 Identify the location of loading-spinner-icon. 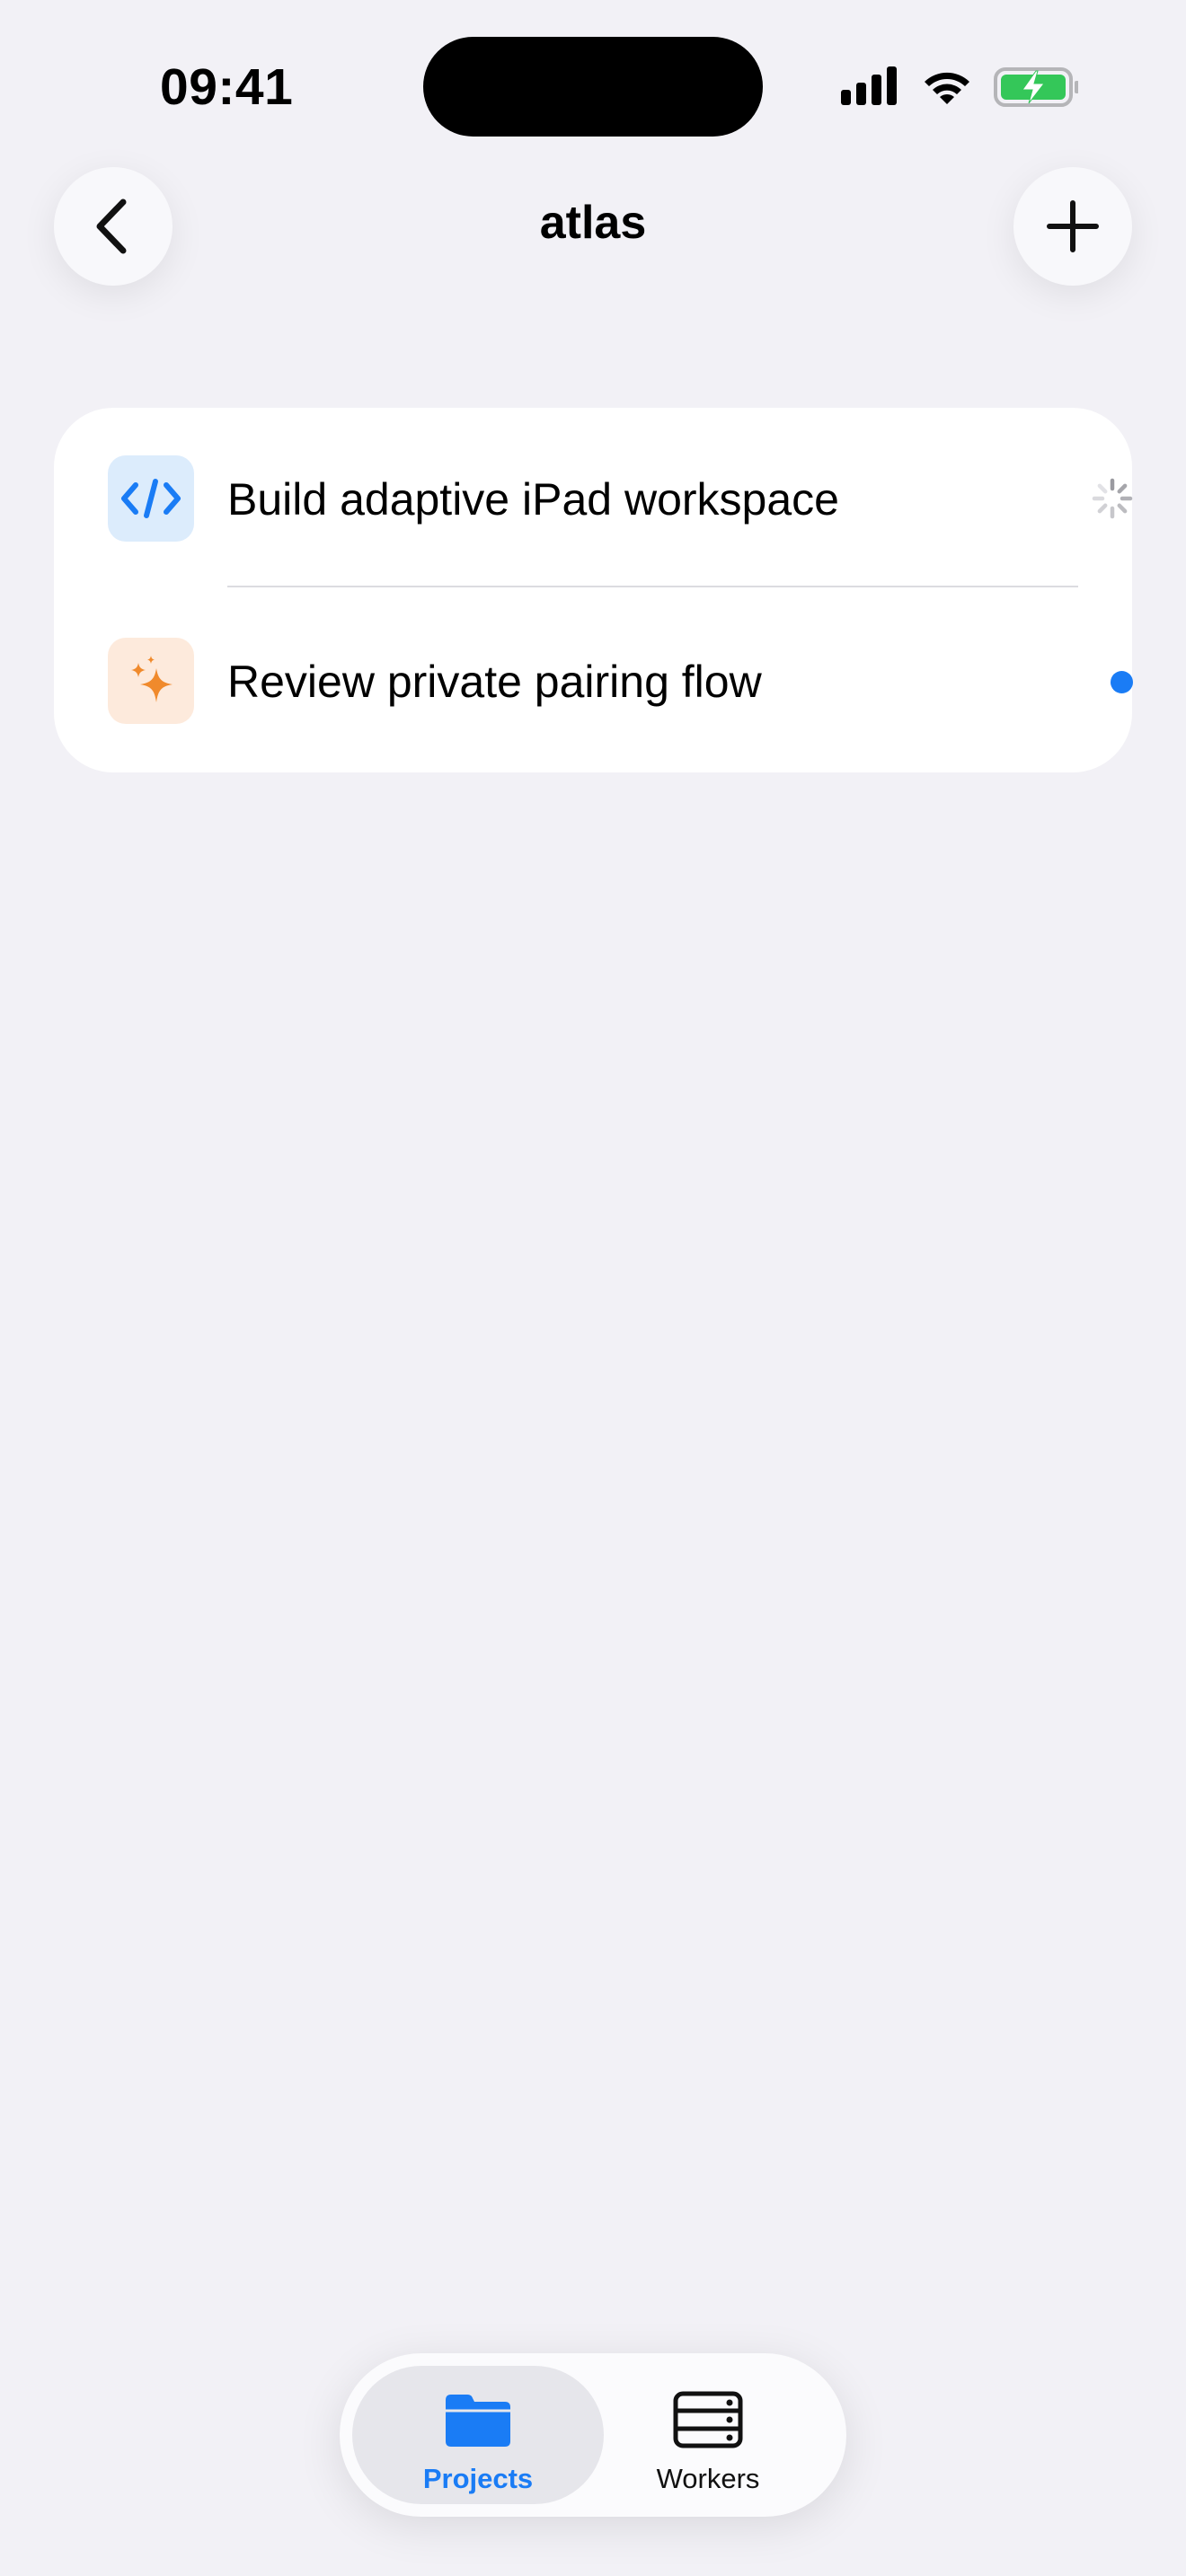
(1112, 498).